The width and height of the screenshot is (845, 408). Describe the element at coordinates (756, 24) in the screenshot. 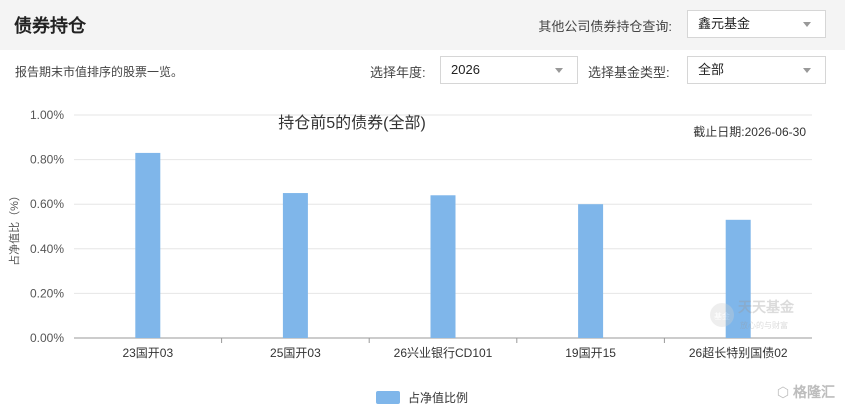

I see `company-select: 鑫元基金` at that location.